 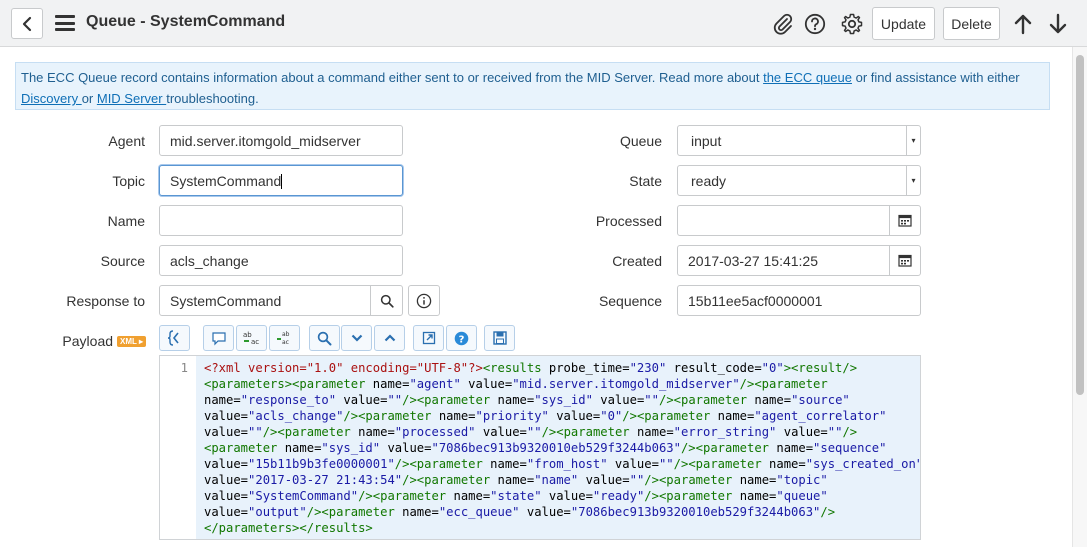 What do you see at coordinates (89, 98) in the screenshot?
I see `info-text: or` at bounding box center [89, 98].